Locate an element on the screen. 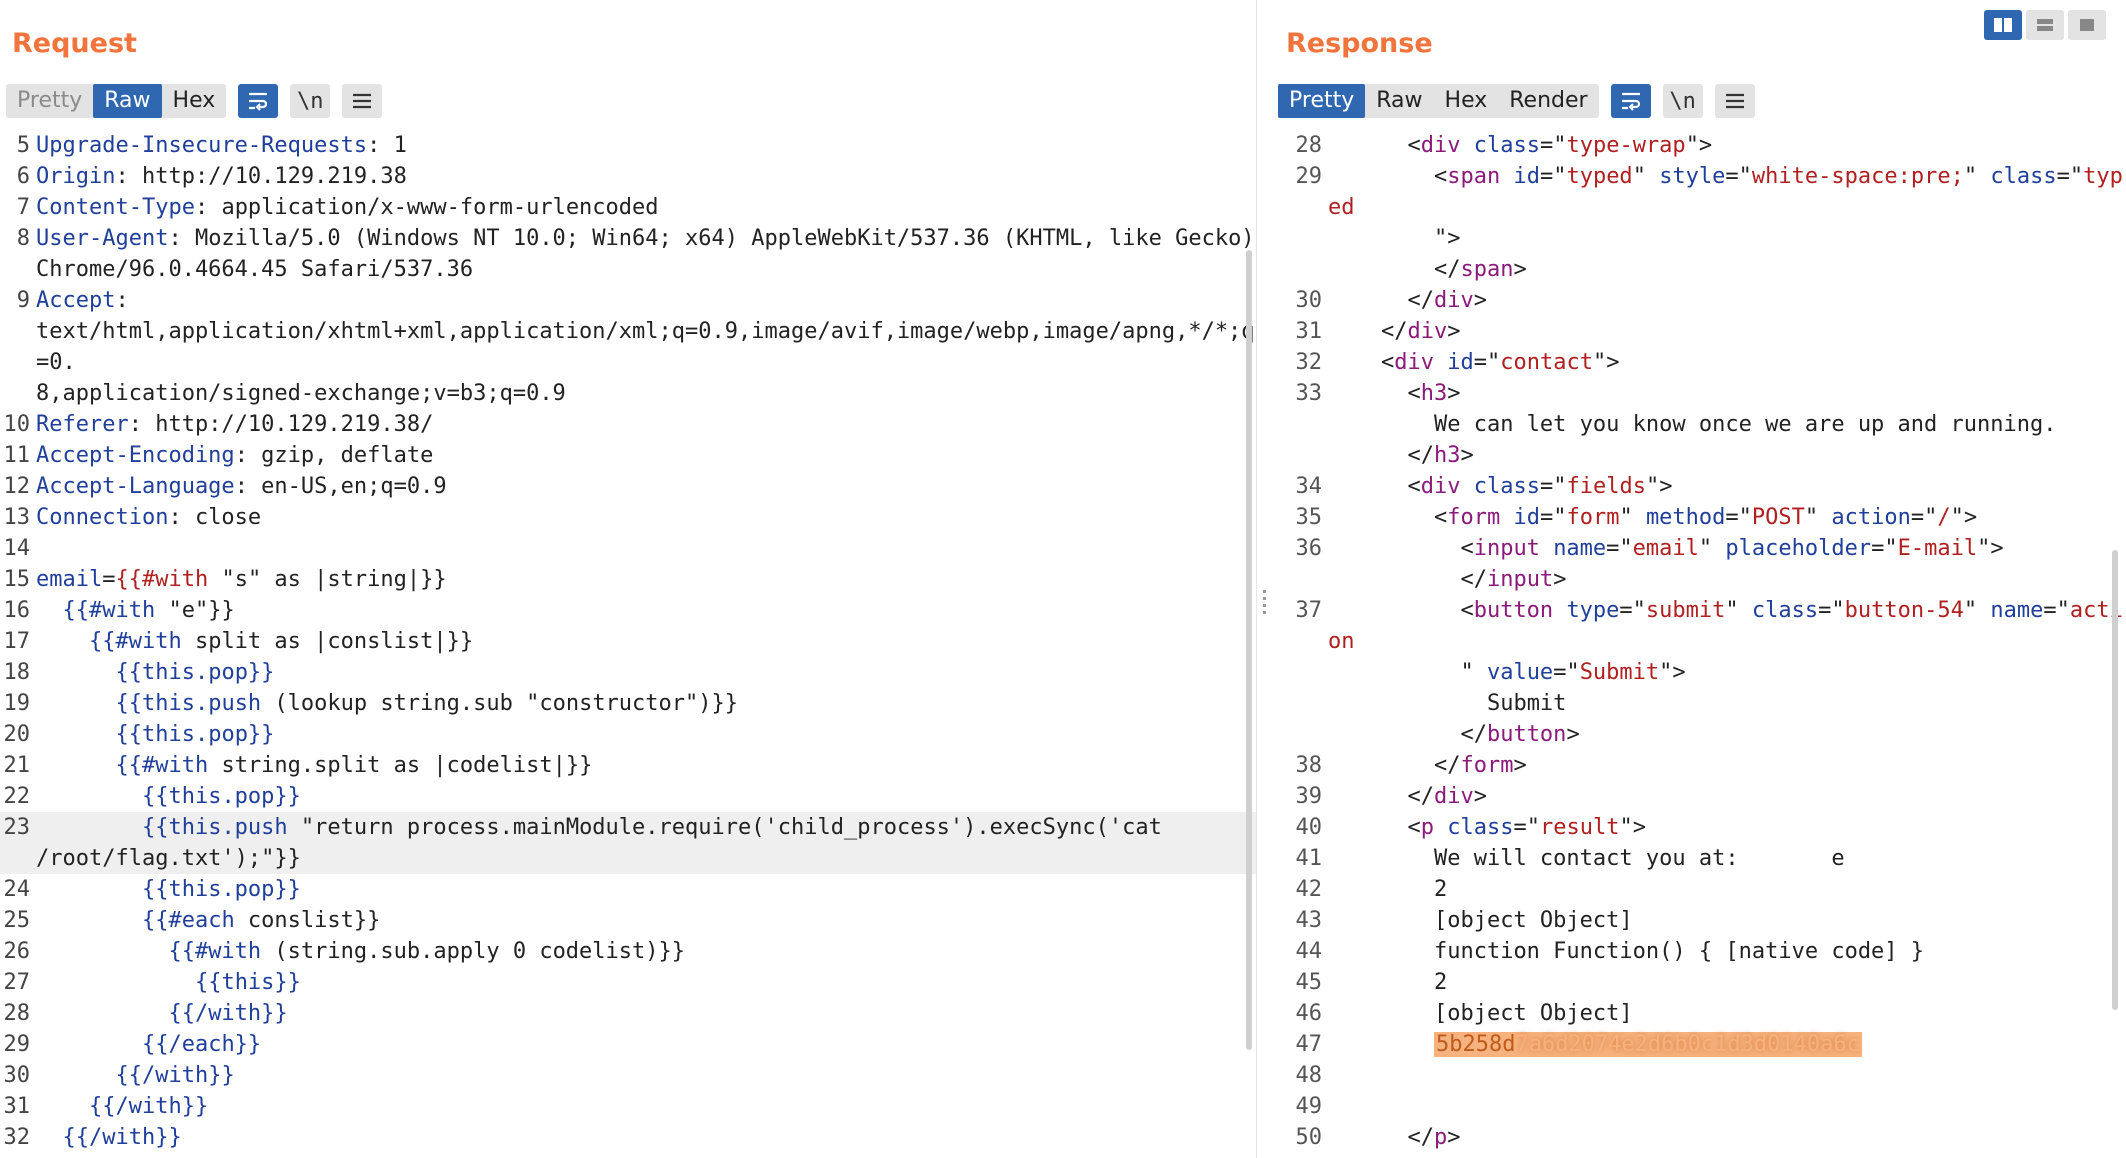 This screenshot has width=2126, height=1158. response-token: style is located at coordinates (1692, 176).